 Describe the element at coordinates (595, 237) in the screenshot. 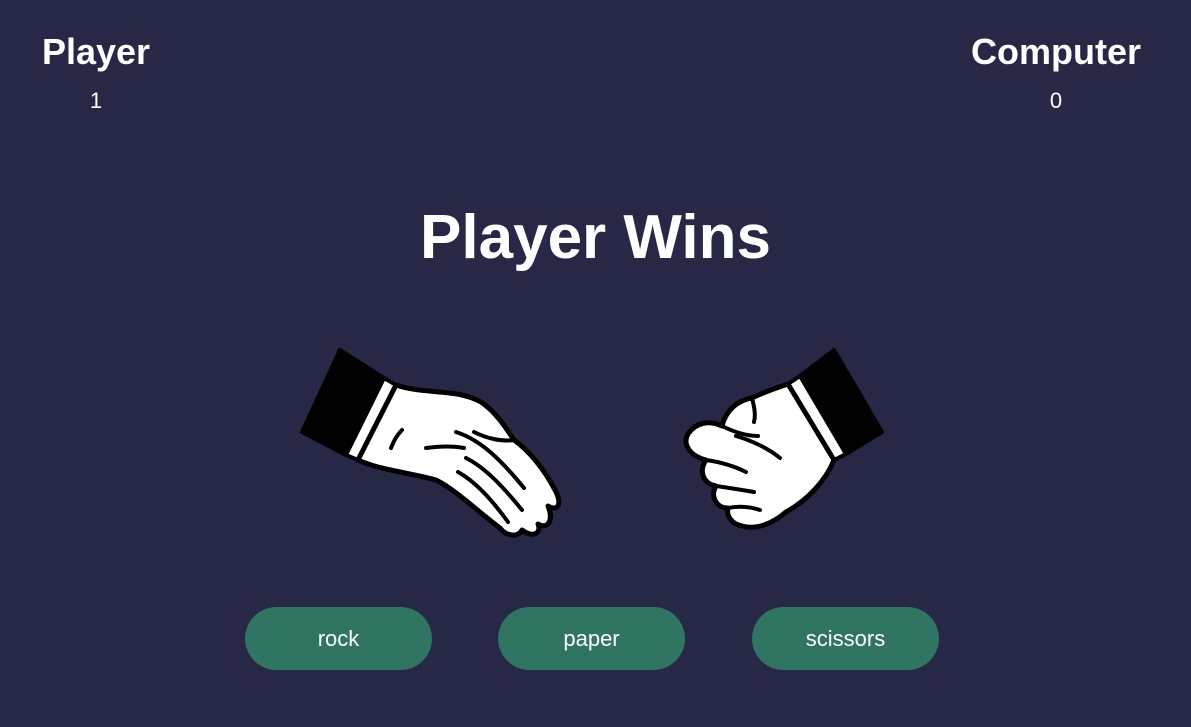

I see `result-message: Player Wins` at that location.